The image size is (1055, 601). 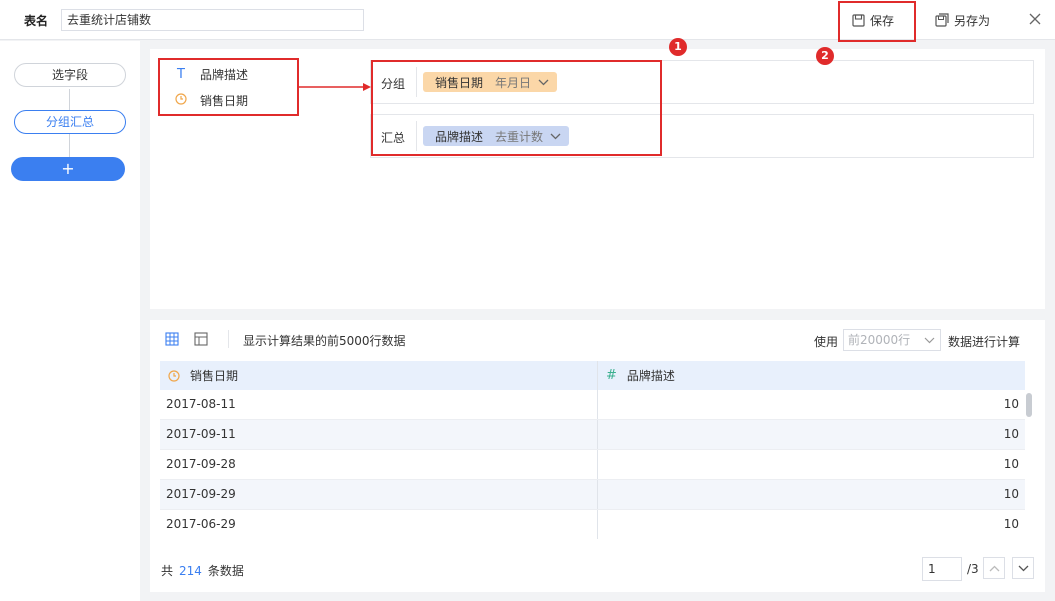 What do you see at coordinates (858, 20) in the screenshot?
I see `save-icon` at bounding box center [858, 20].